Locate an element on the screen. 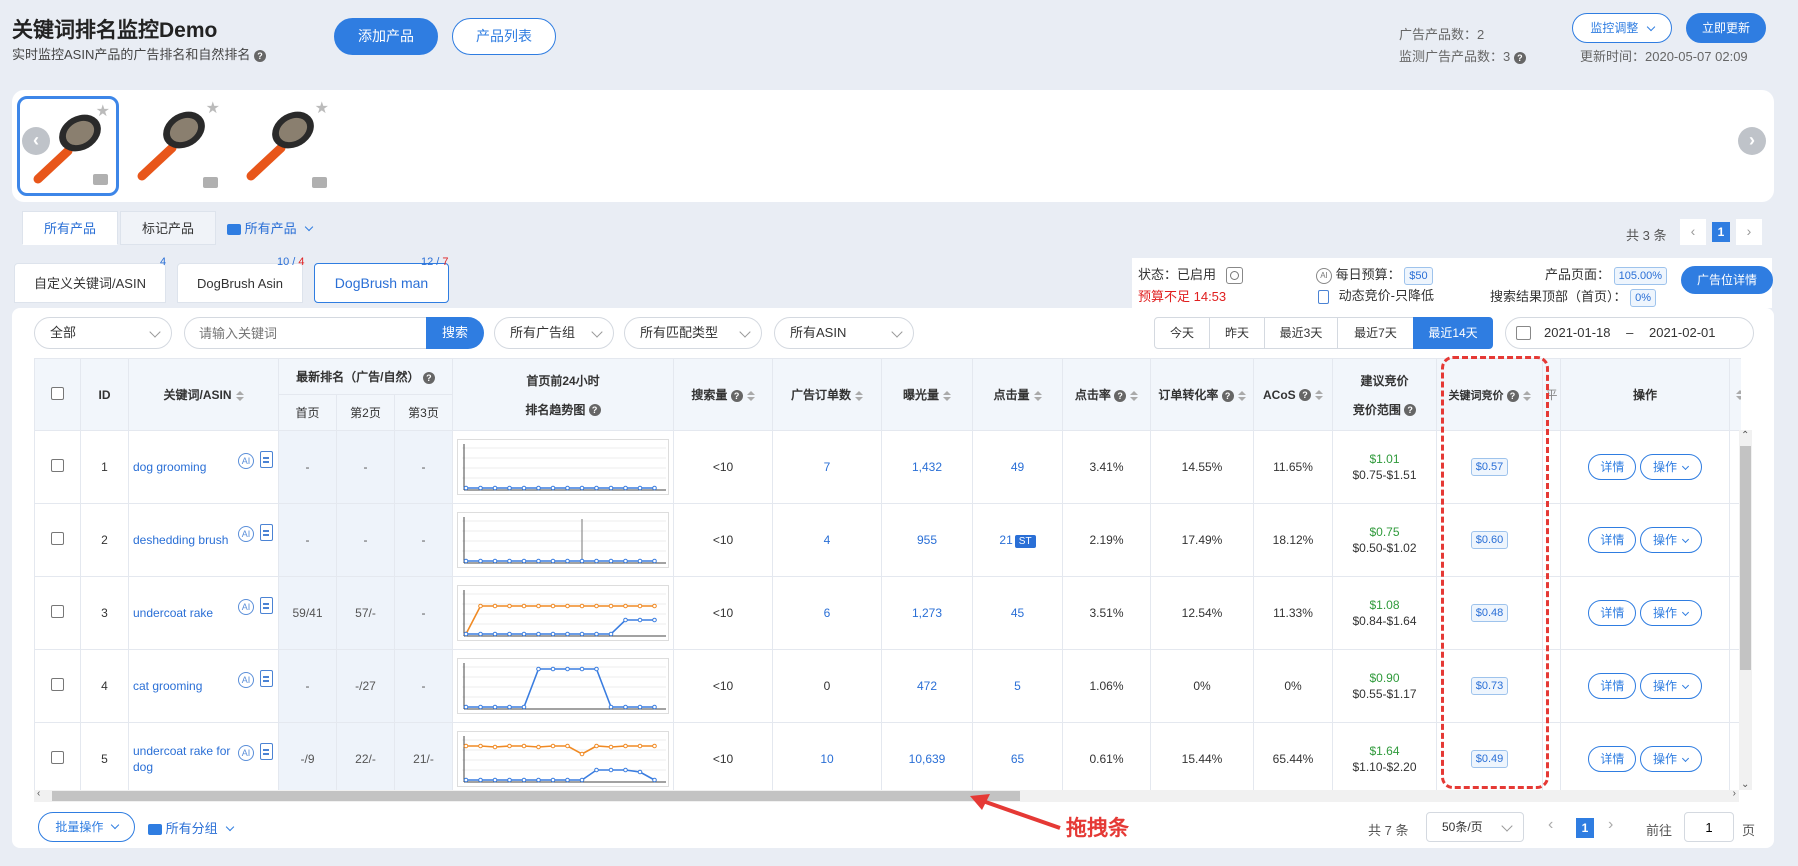 This screenshot has width=1798, height=866. budget-value: $50 is located at coordinates (1418, 276).